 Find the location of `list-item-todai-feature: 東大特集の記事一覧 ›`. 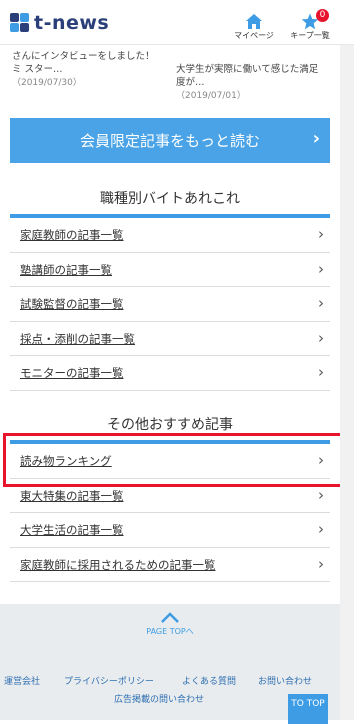

list-item-todai-feature: 東大特集の記事一覧 › is located at coordinates (170, 496).